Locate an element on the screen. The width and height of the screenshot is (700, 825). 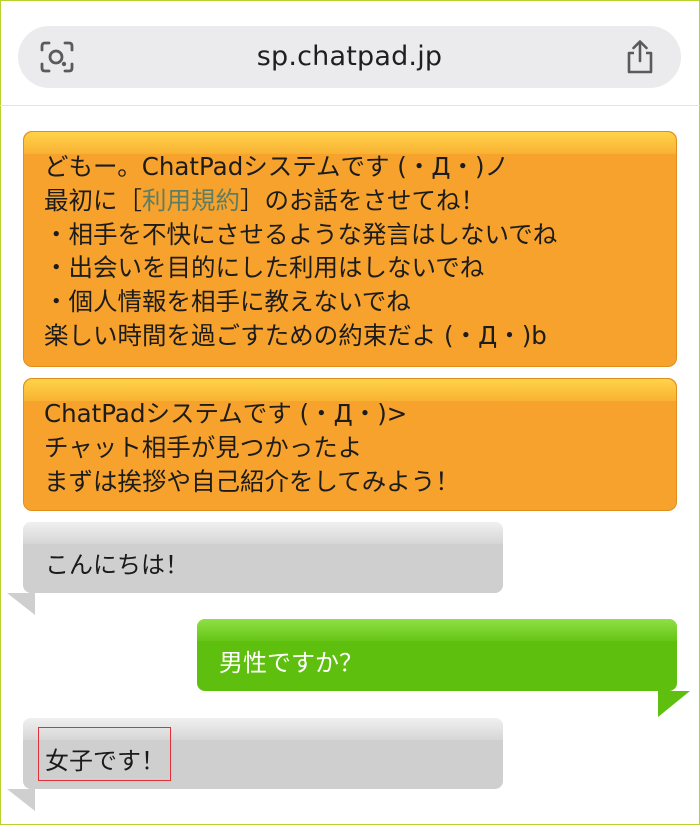
address-bar: sp.chatpad.jp is located at coordinates (349, 57).